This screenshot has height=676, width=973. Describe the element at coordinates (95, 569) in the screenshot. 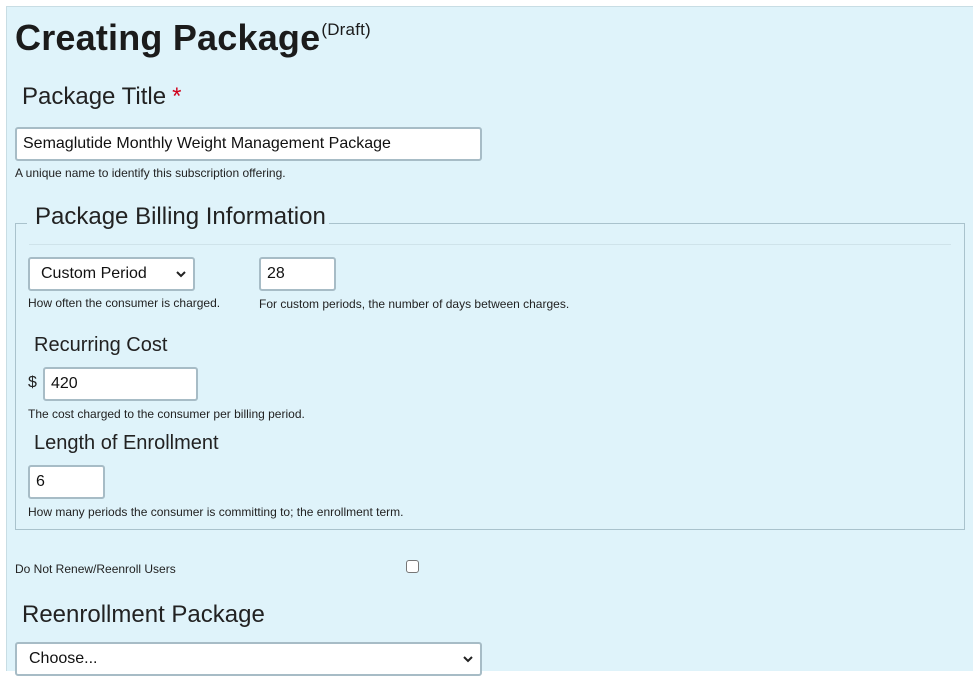

I see `do-not-renew-label: Do Not Renew/Reenroll Users` at that location.